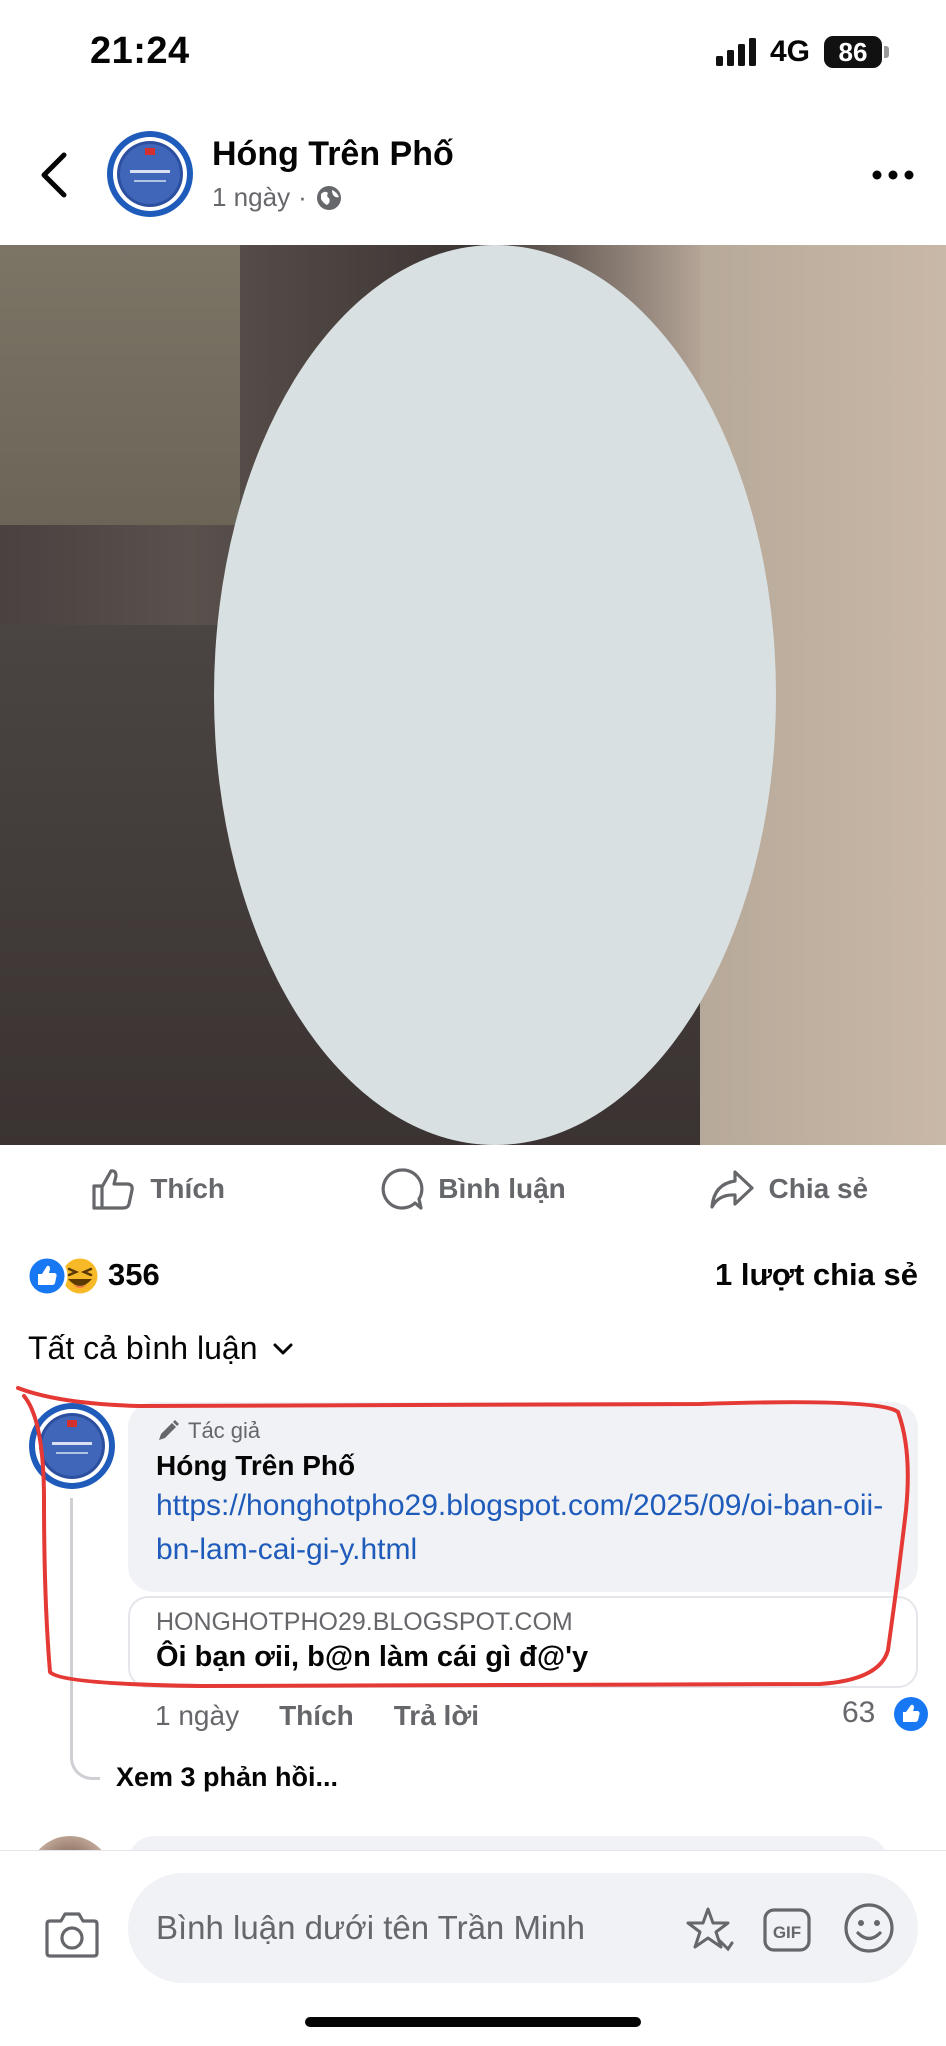 The image size is (946, 2046). I want to click on page-avatar, so click(150, 174).